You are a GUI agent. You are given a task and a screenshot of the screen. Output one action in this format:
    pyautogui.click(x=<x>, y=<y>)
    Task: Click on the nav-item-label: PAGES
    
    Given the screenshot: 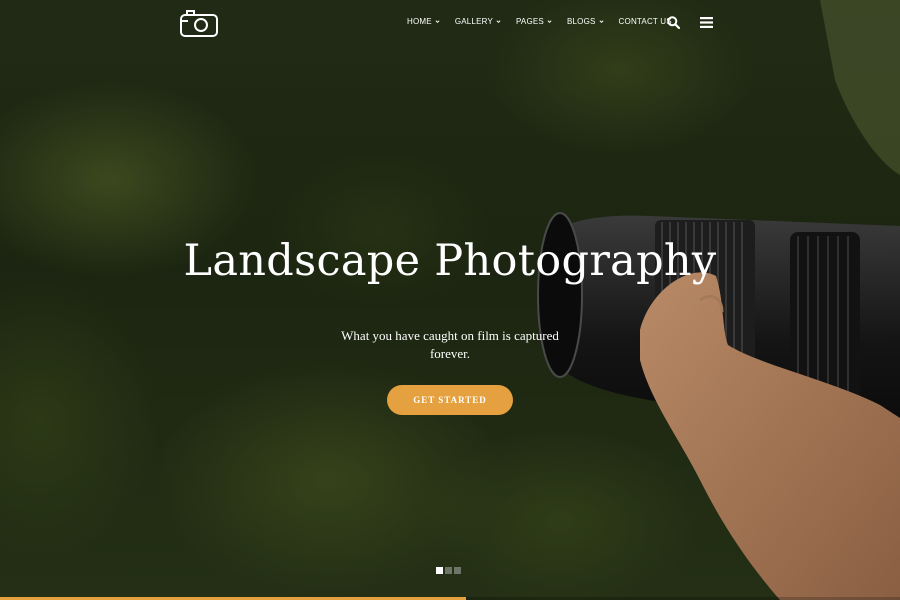 What is the action you would take?
    pyautogui.click(x=529, y=21)
    